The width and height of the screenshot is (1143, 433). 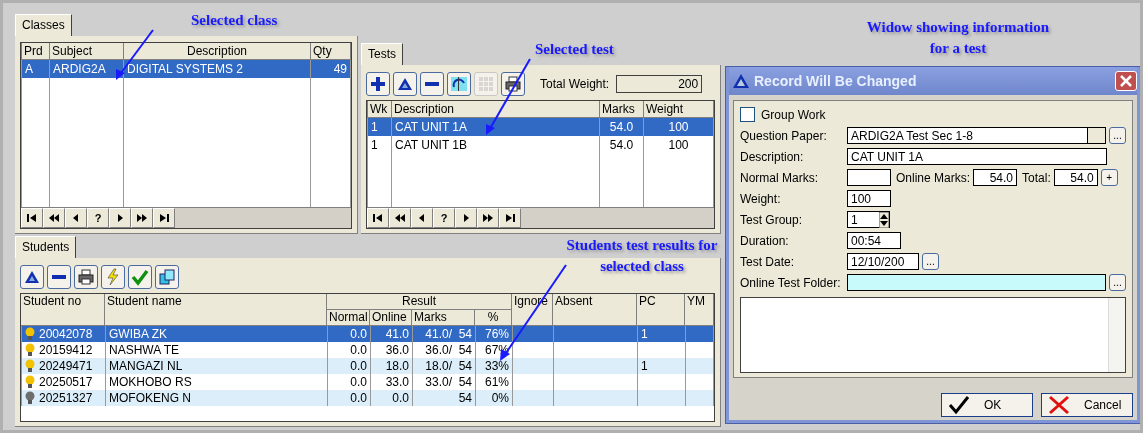 I want to click on add-button, so click(x=378, y=84).